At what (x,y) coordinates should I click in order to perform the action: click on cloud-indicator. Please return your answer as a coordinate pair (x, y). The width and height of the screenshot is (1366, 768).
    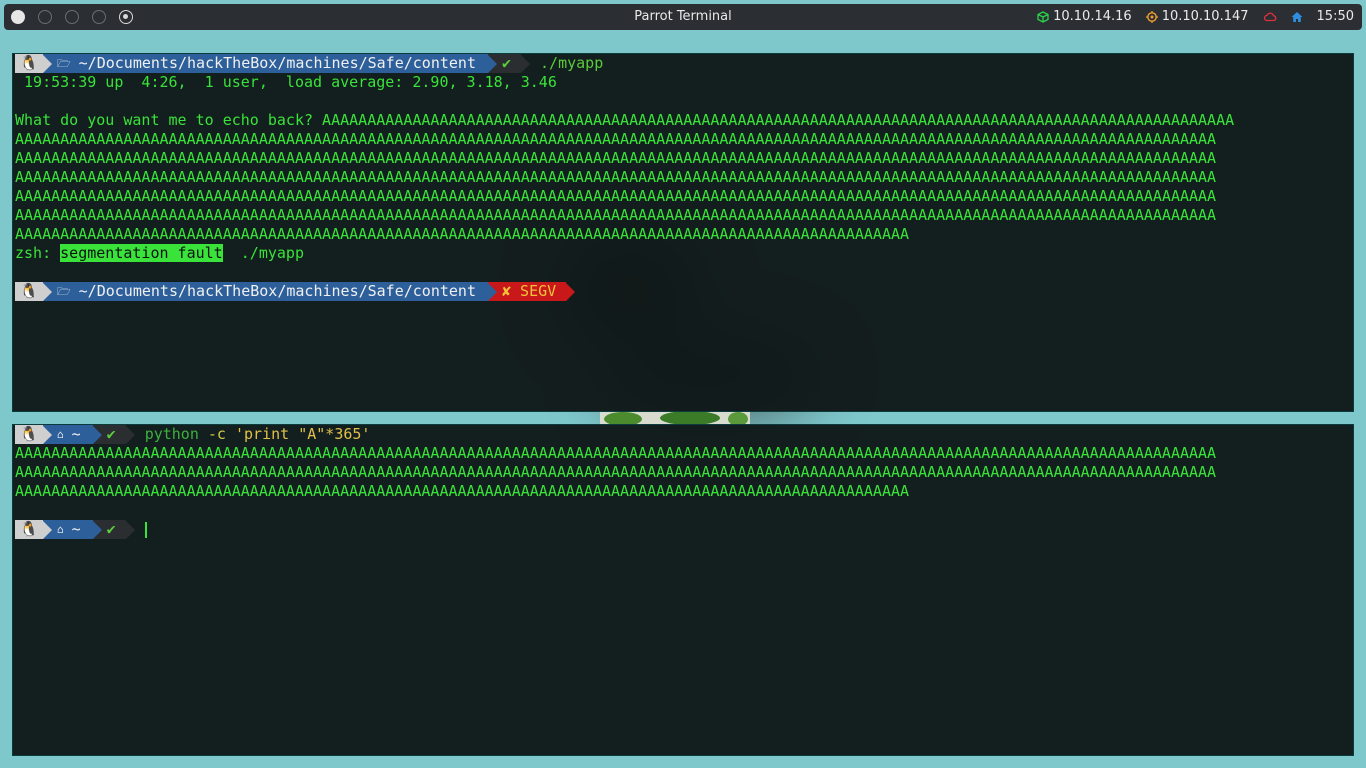
    Looking at the image, I should click on (1272, 17).